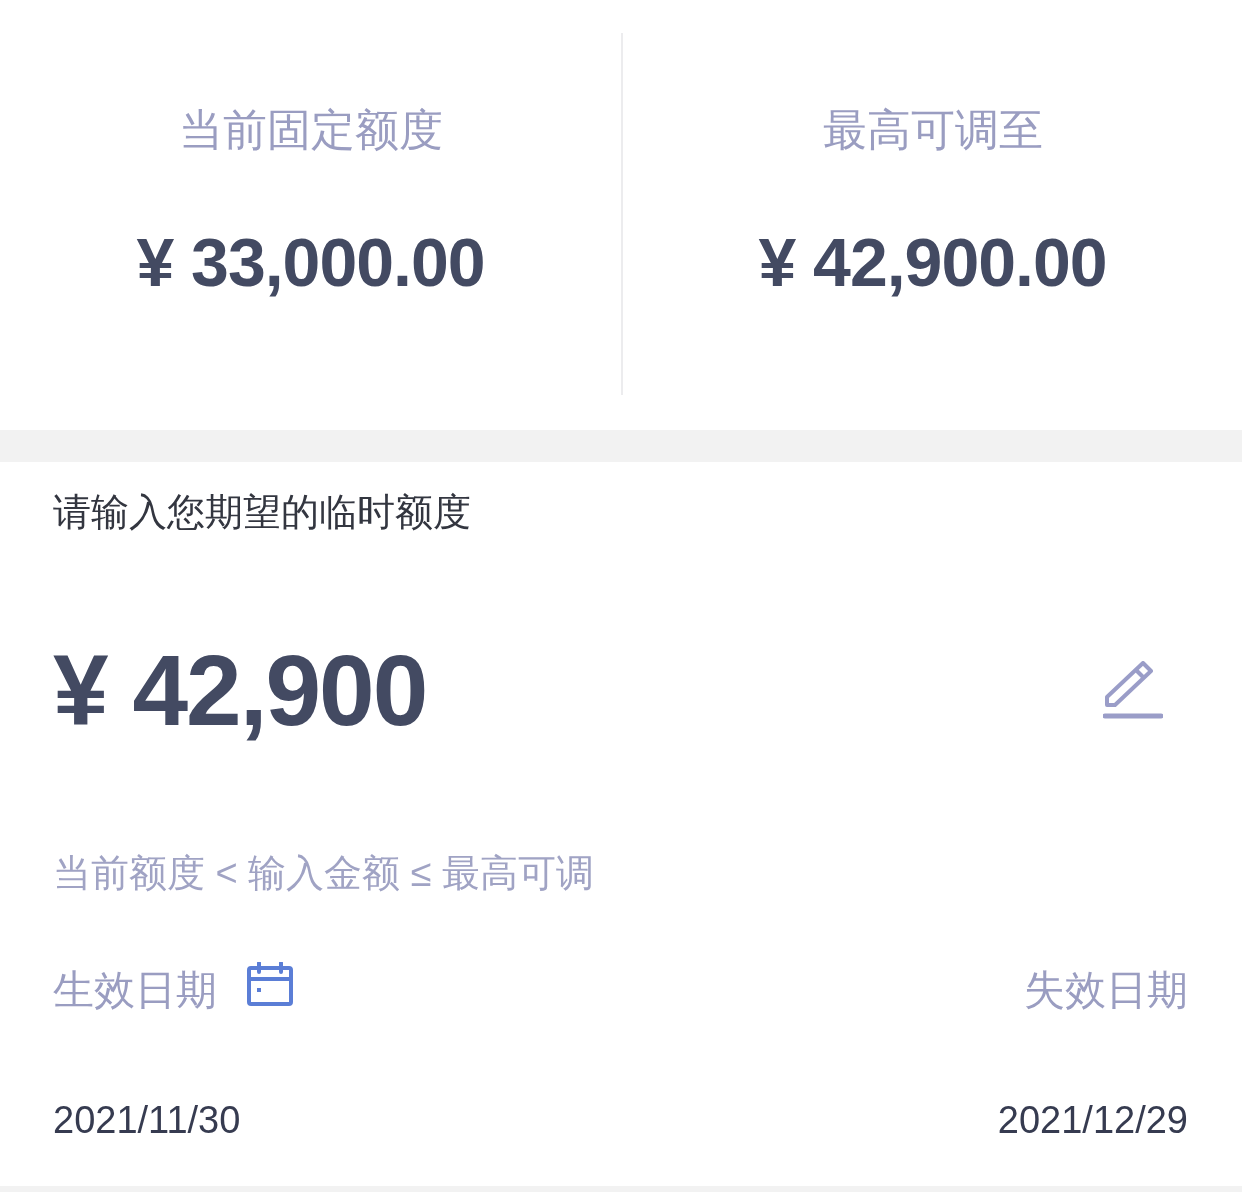 The image size is (1242, 1192). Describe the element at coordinates (135, 990) in the screenshot. I see `date-label: 生效日期` at that location.